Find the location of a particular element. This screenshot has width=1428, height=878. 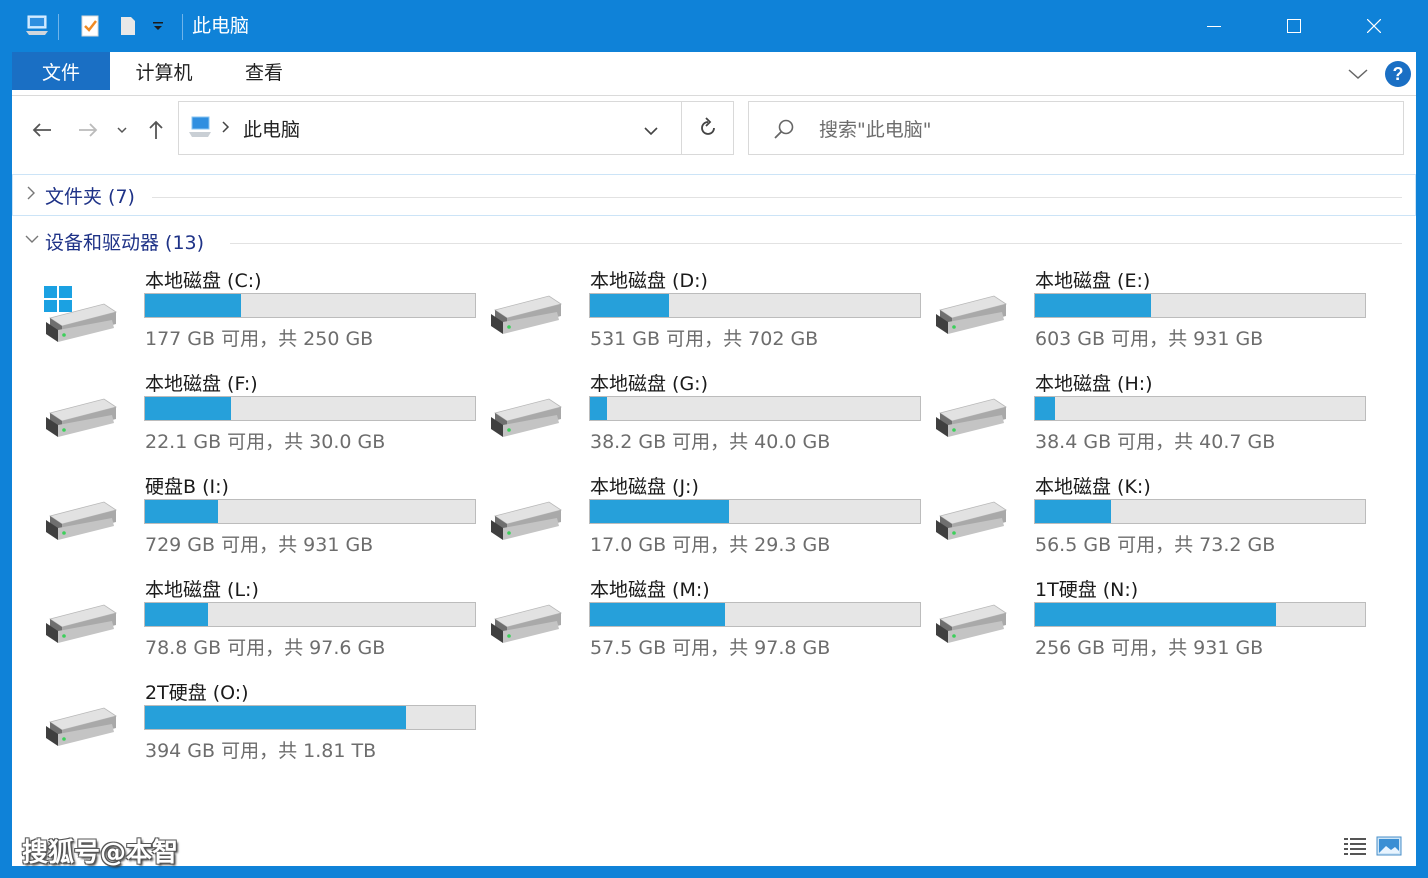

drive-tile: 本地磁盘 (E:) 603 GB 可用，共 931 GB is located at coordinates (1139, 316).